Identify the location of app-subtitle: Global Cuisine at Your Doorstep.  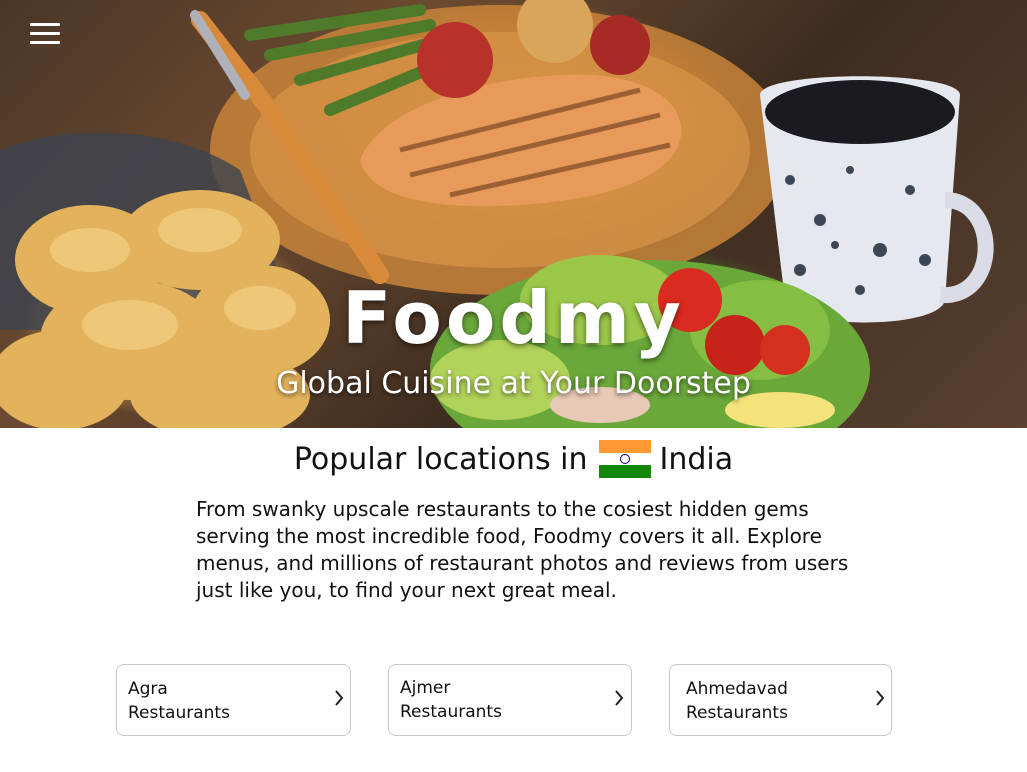
(513, 383).